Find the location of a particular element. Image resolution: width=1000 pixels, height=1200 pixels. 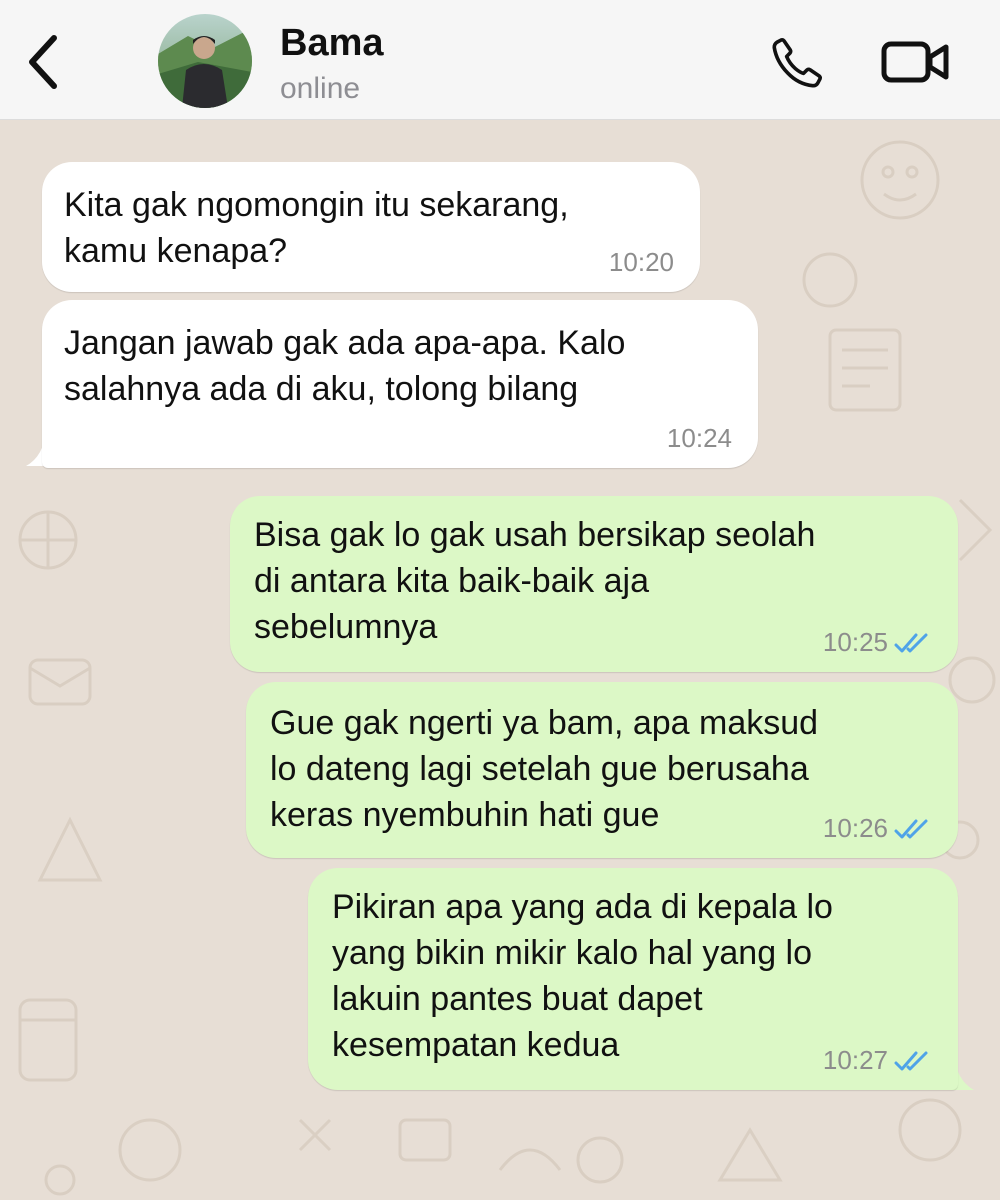

phone-icon is located at coordinates (797, 62).